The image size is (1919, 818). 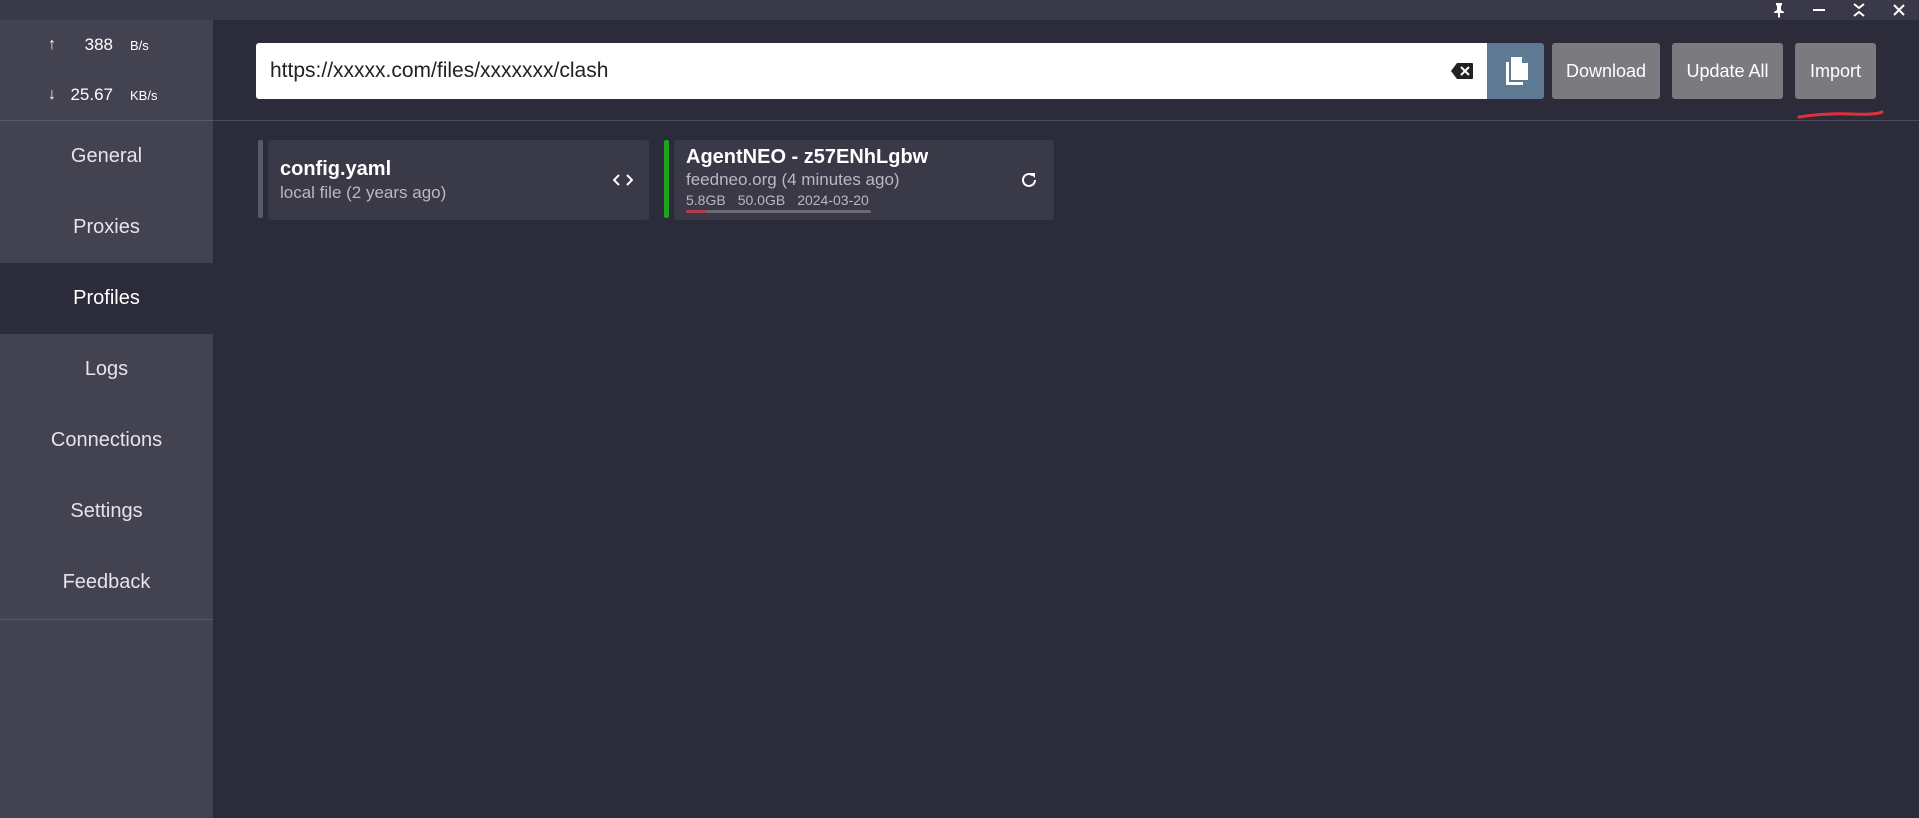 I want to click on close-button, so click(x=1899, y=10).